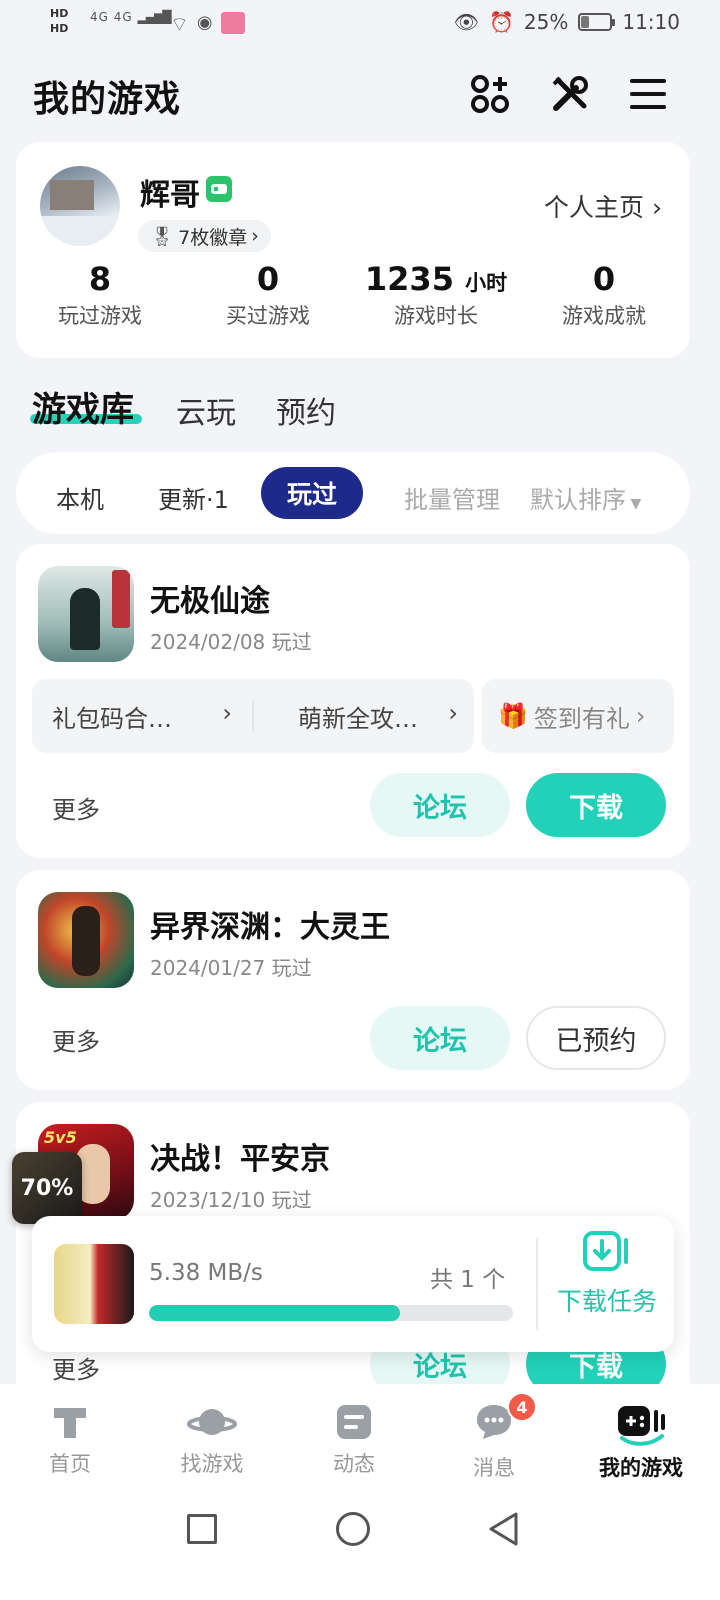 This screenshot has height=1600, width=720. What do you see at coordinates (353, 1284) in the screenshot?
I see `download-panel: 5.38 MB/s 共 1 个 下载任务` at bounding box center [353, 1284].